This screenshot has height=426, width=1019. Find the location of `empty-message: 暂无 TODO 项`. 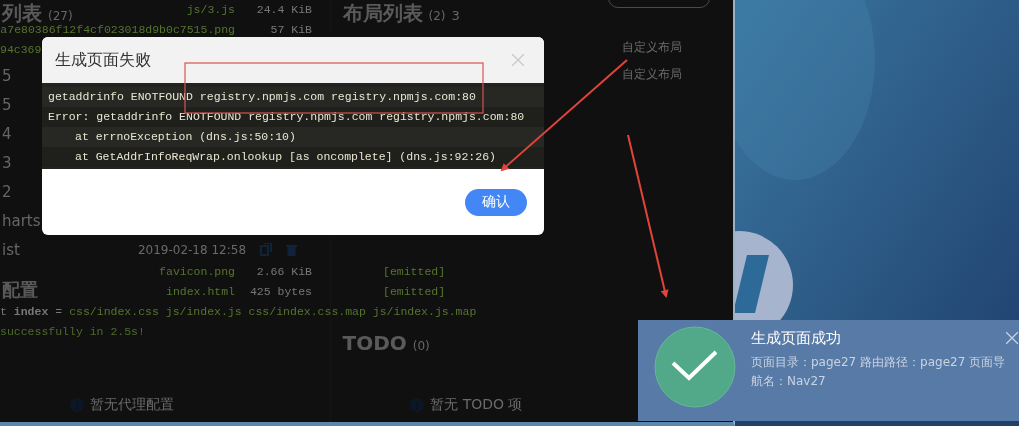

empty-message: 暂无 TODO 项 is located at coordinates (476, 405).